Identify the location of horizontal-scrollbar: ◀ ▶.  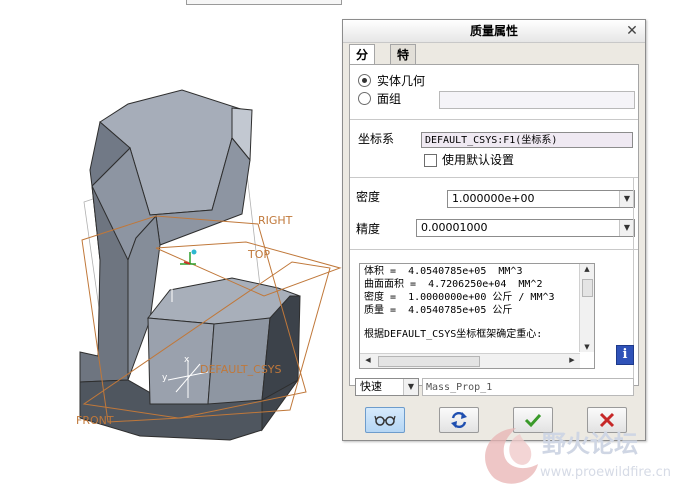
(470, 360).